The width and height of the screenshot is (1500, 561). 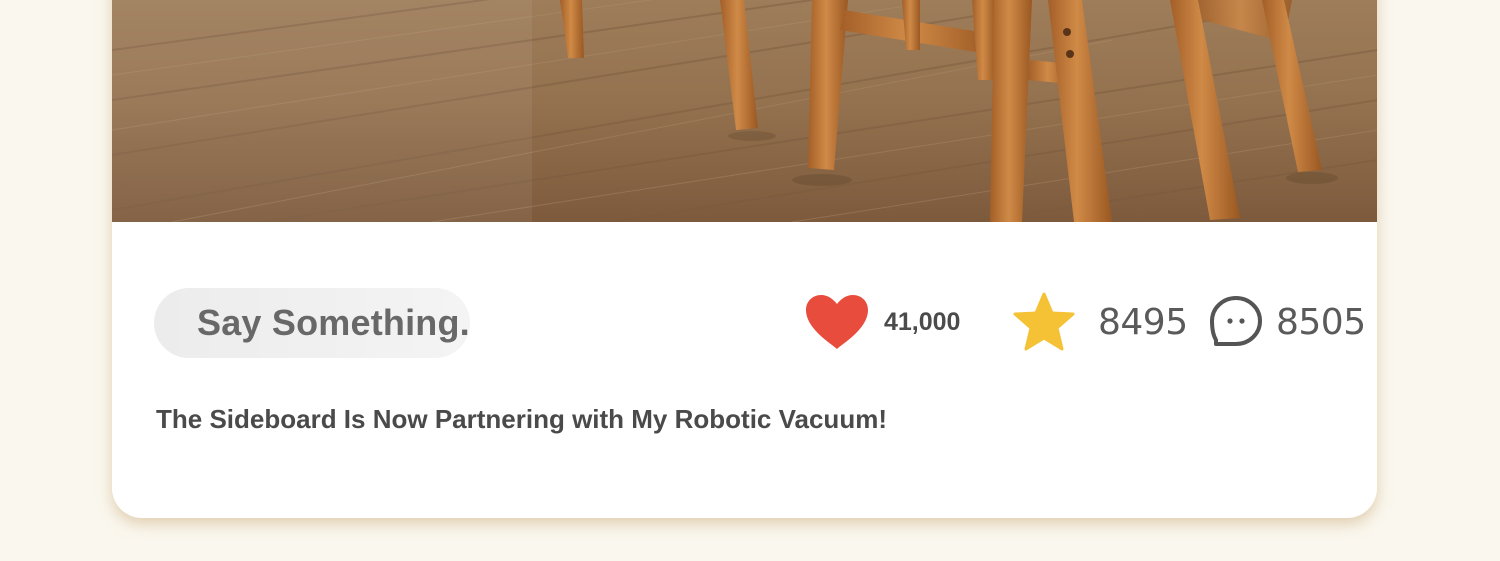 I want to click on comments-button: 8505, so click(x=1287, y=322).